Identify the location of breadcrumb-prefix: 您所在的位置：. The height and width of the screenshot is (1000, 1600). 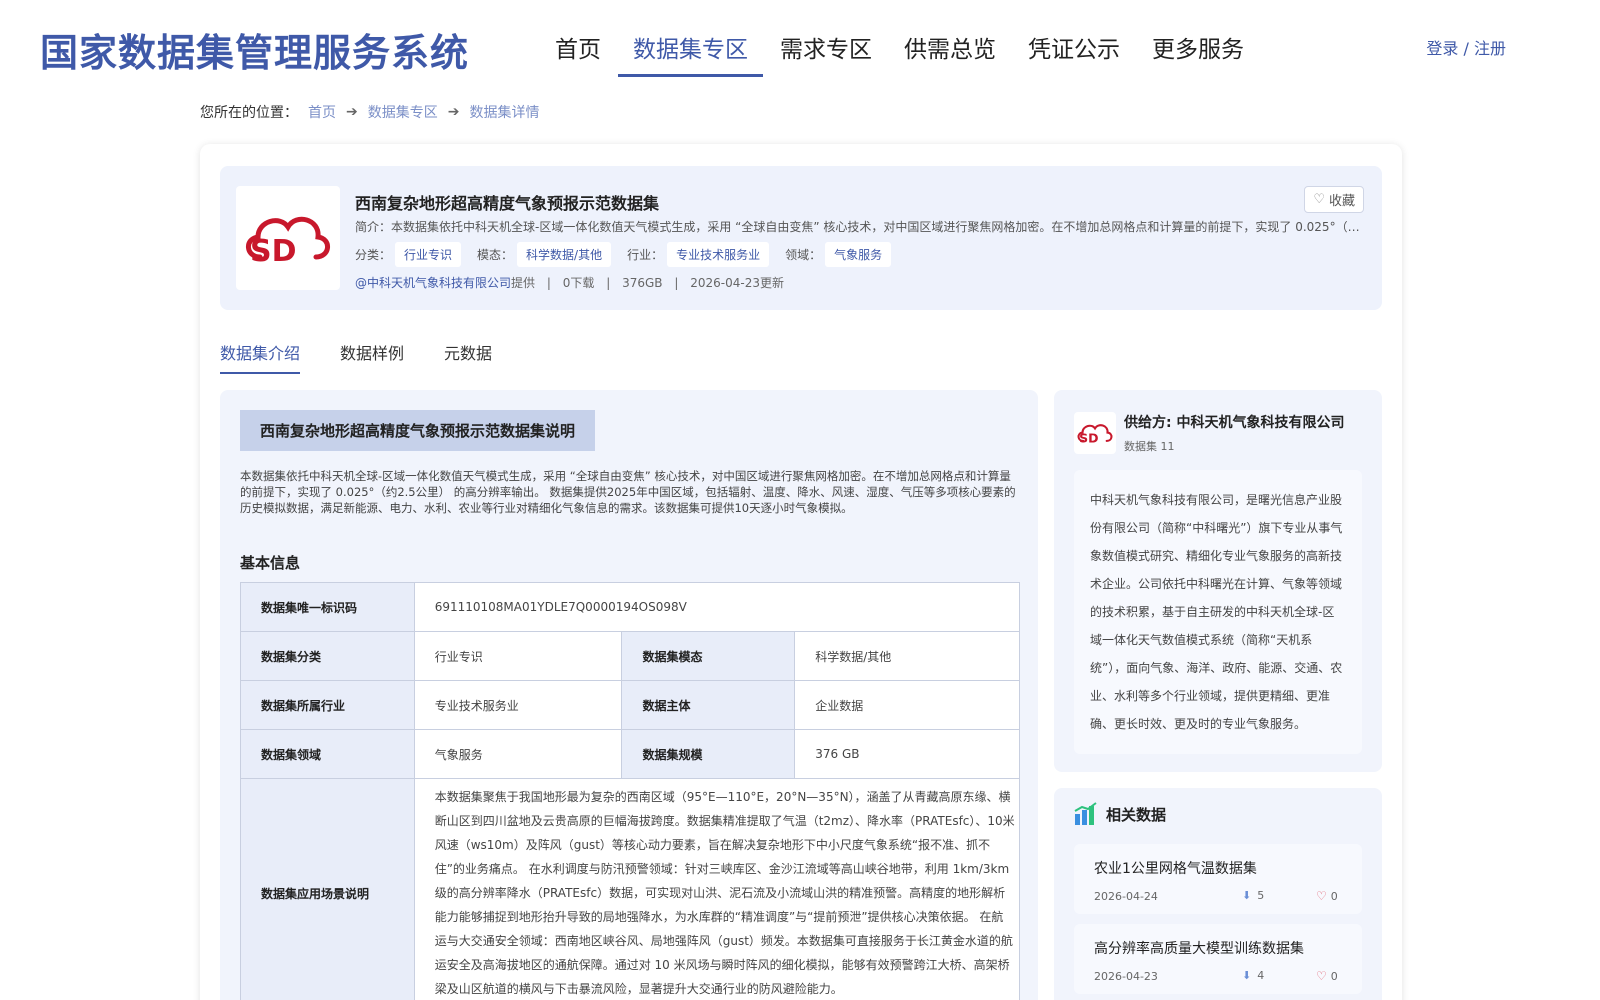
(249, 113).